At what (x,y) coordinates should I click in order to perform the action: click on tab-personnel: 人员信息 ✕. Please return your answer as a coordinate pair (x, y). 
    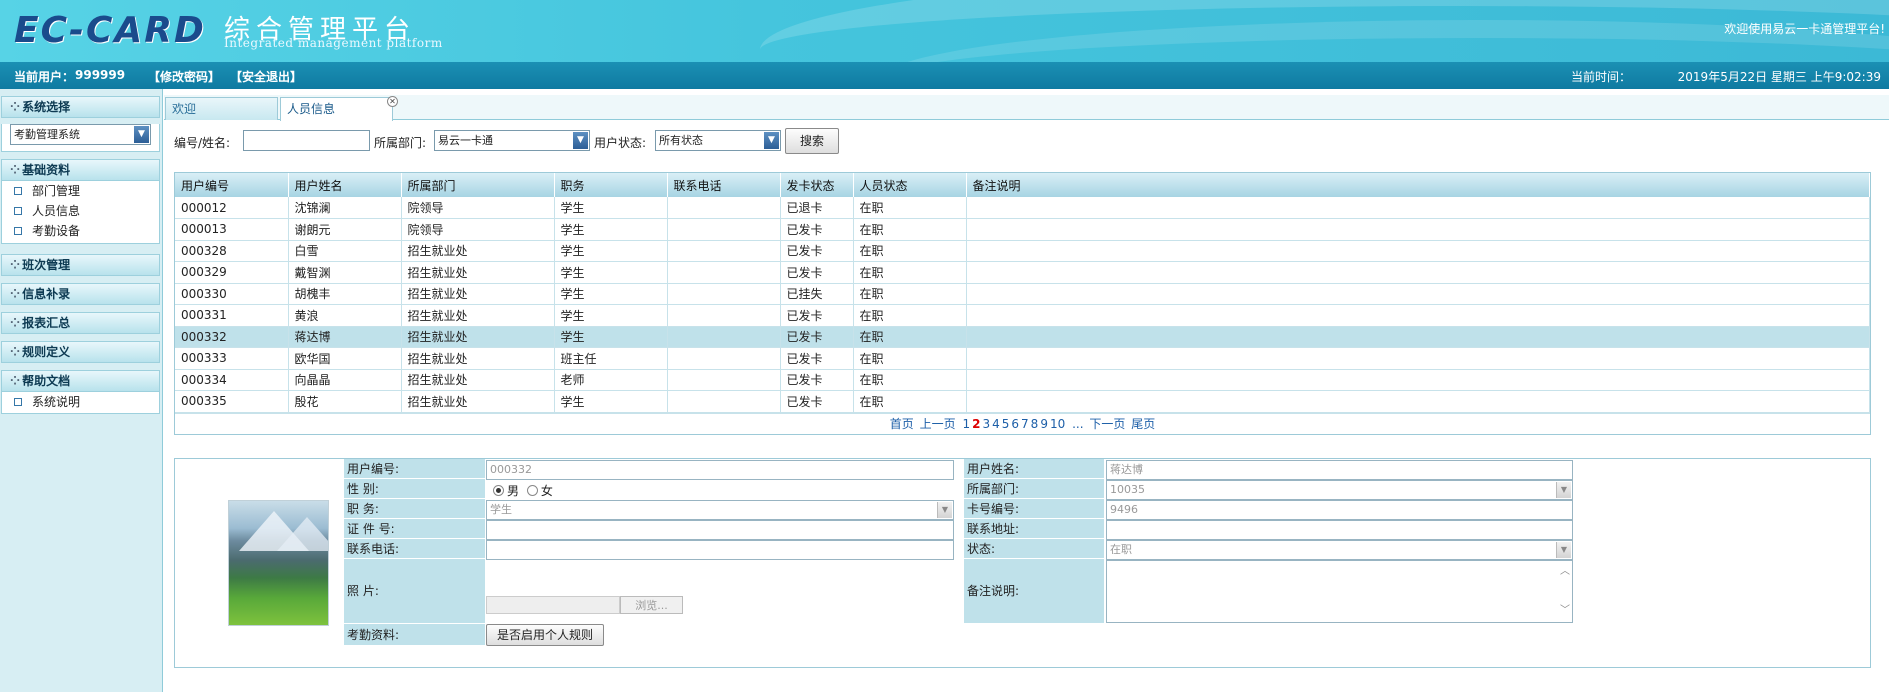
    Looking at the image, I should click on (339, 108).